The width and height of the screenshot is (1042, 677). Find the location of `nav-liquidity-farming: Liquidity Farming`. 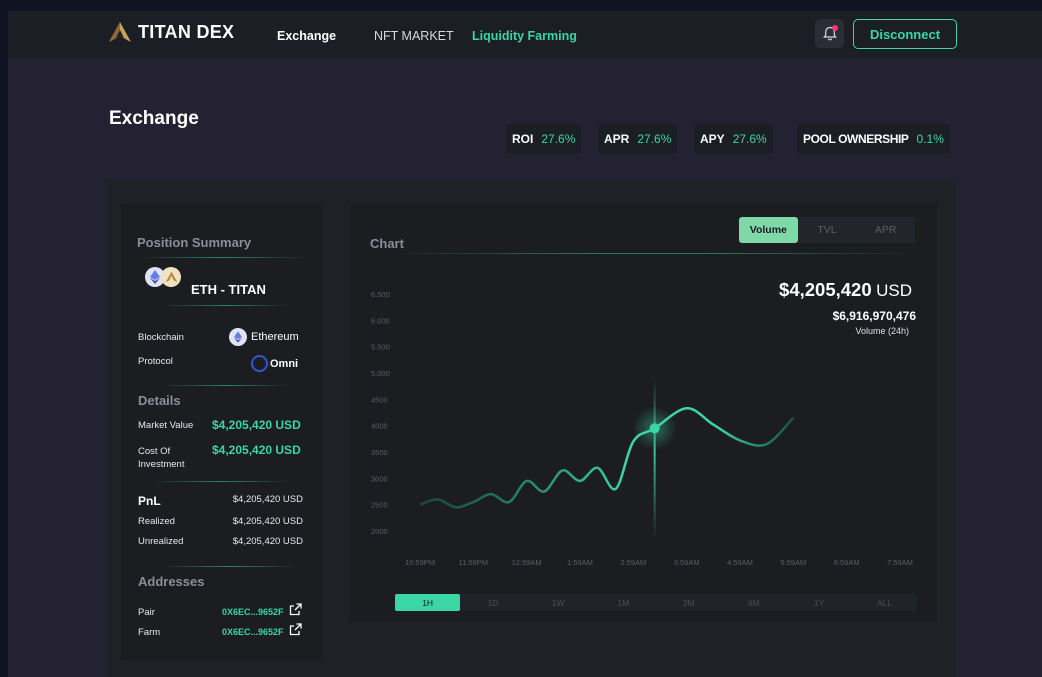

nav-liquidity-farming: Liquidity Farming is located at coordinates (524, 36).